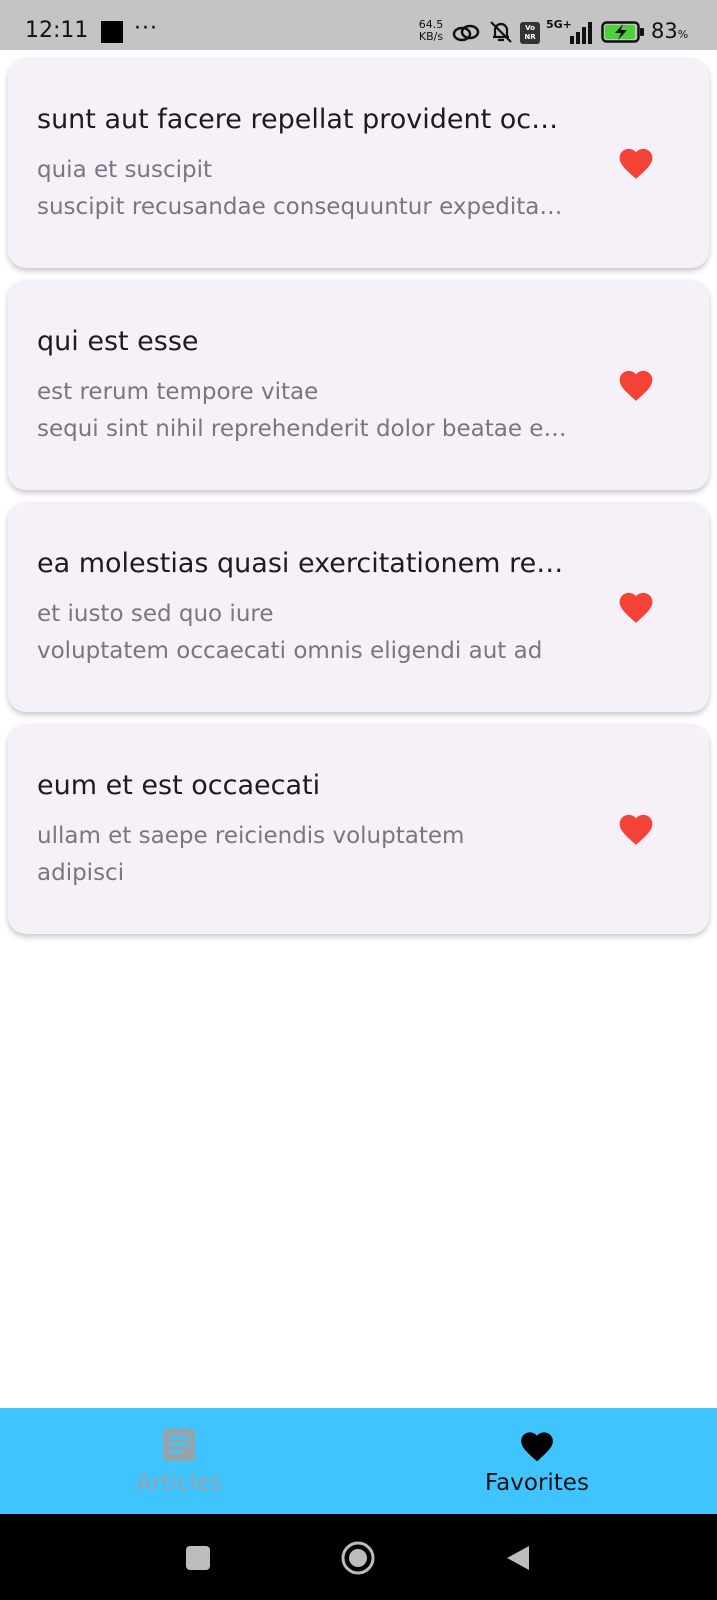  I want to click on article-body-line: quia et suscipit, so click(125, 170).